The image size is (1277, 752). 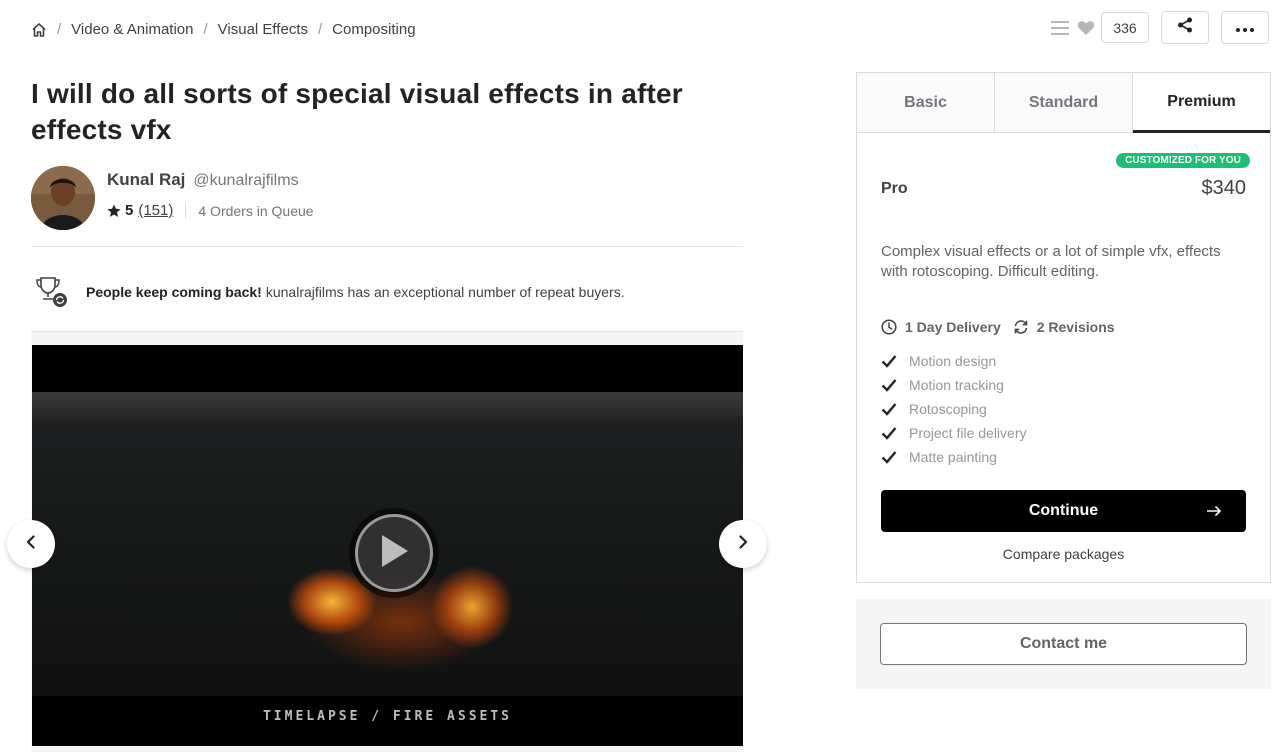 I want to click on play-icon, so click(x=394, y=553).